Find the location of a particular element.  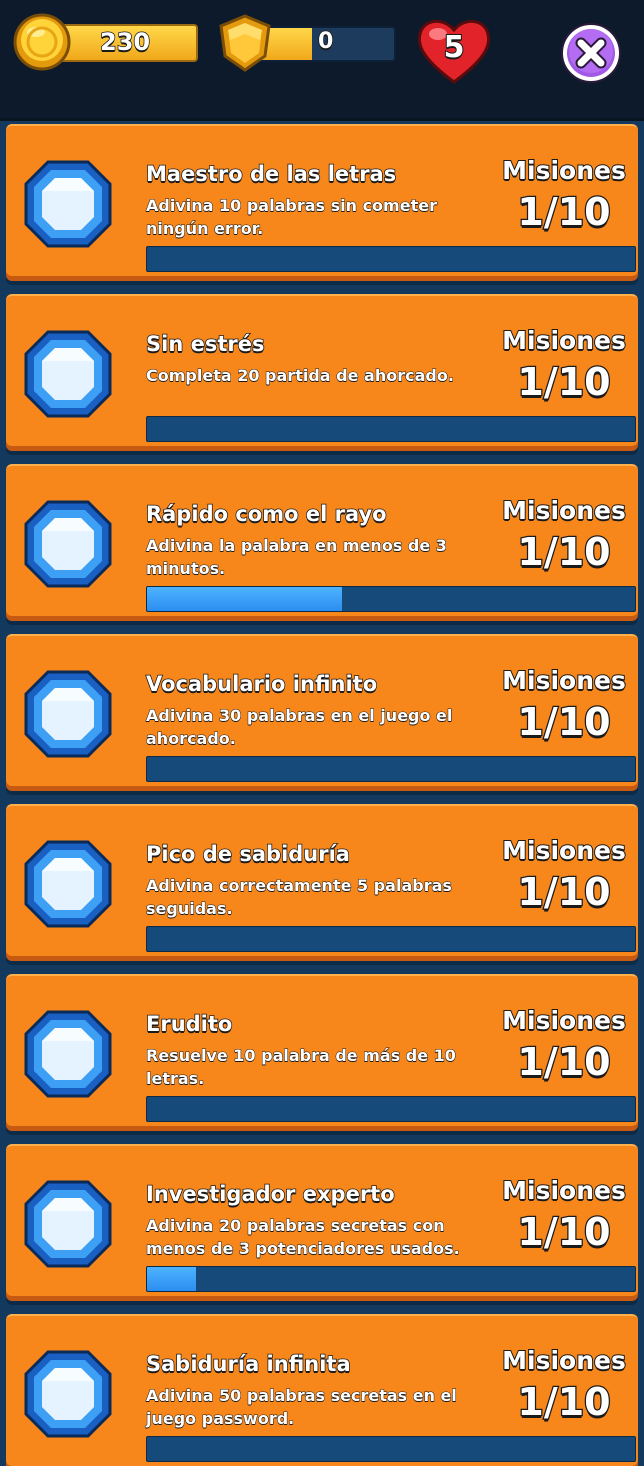

gold-coin-icon is located at coordinates (42, 42).